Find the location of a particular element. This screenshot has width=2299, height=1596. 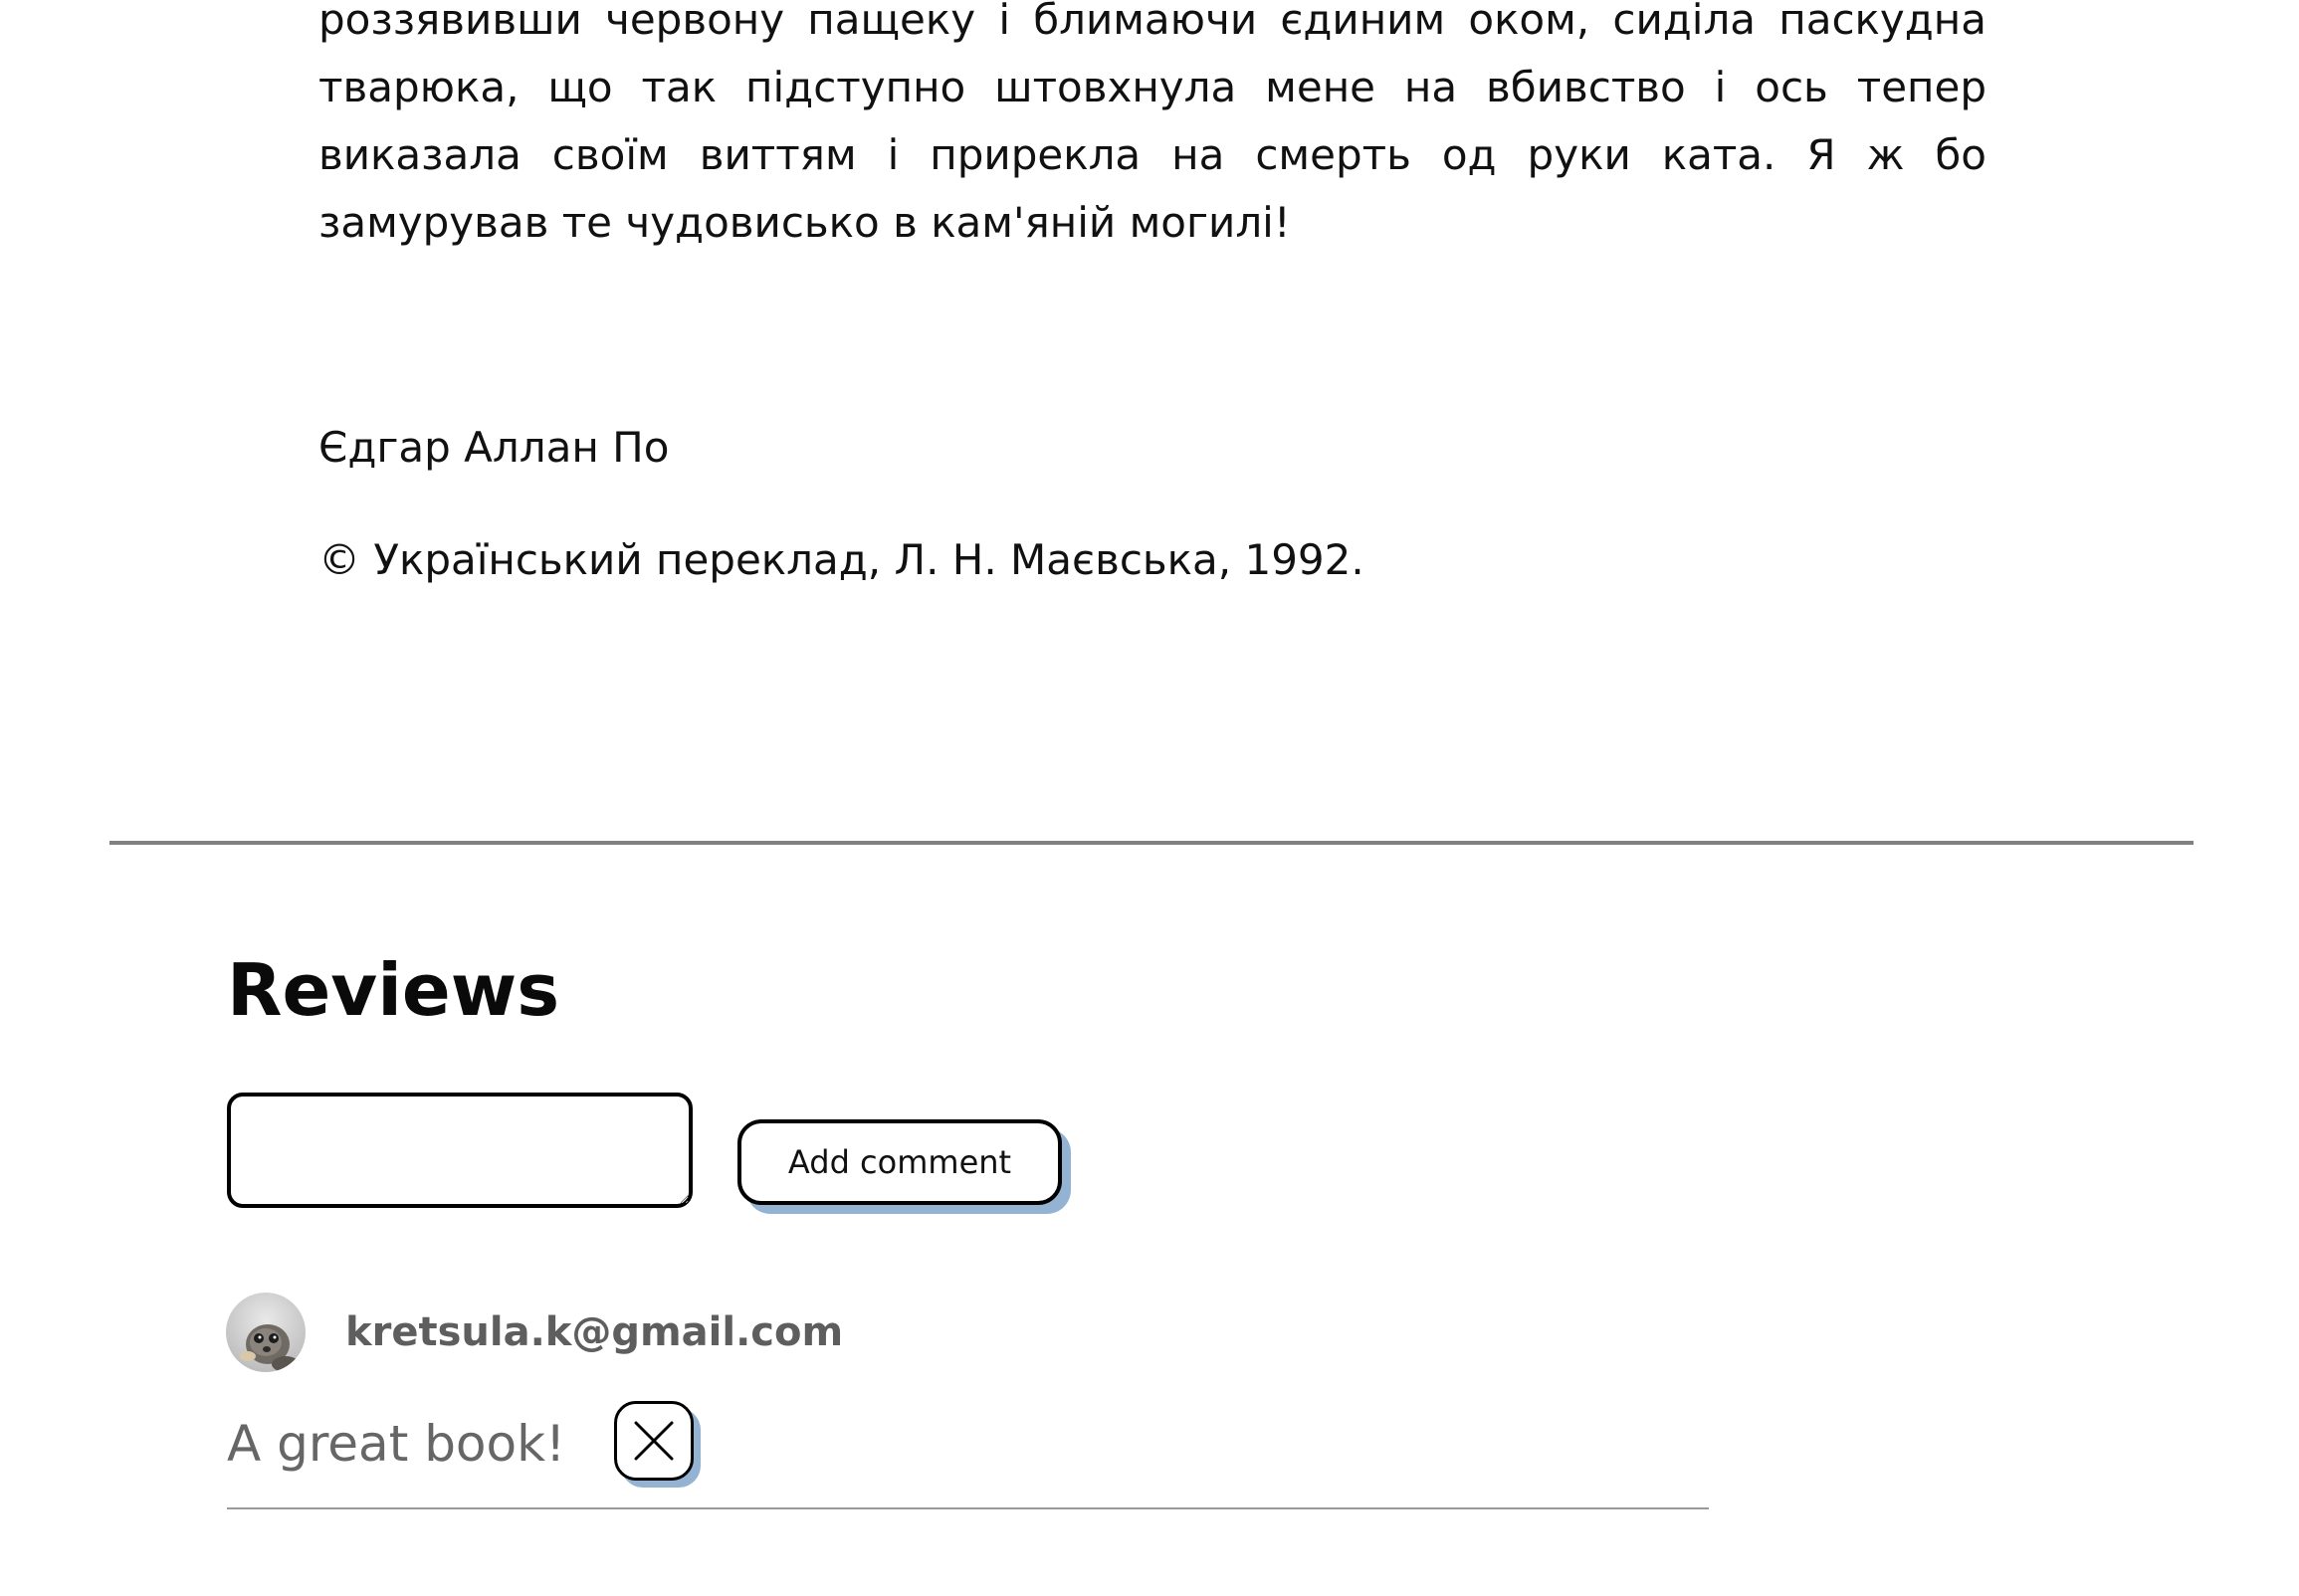

author-name: Єдгар Аллан По is located at coordinates (494, 448).